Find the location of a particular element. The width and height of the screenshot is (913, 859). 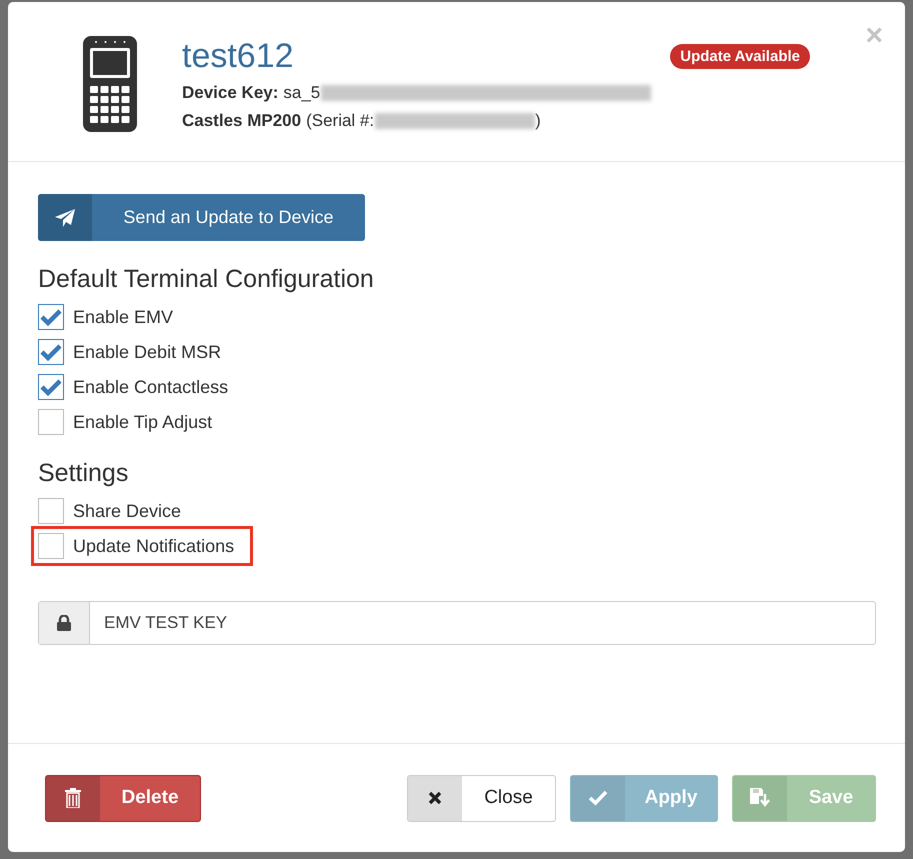

device-name: test612 is located at coordinates (238, 56).